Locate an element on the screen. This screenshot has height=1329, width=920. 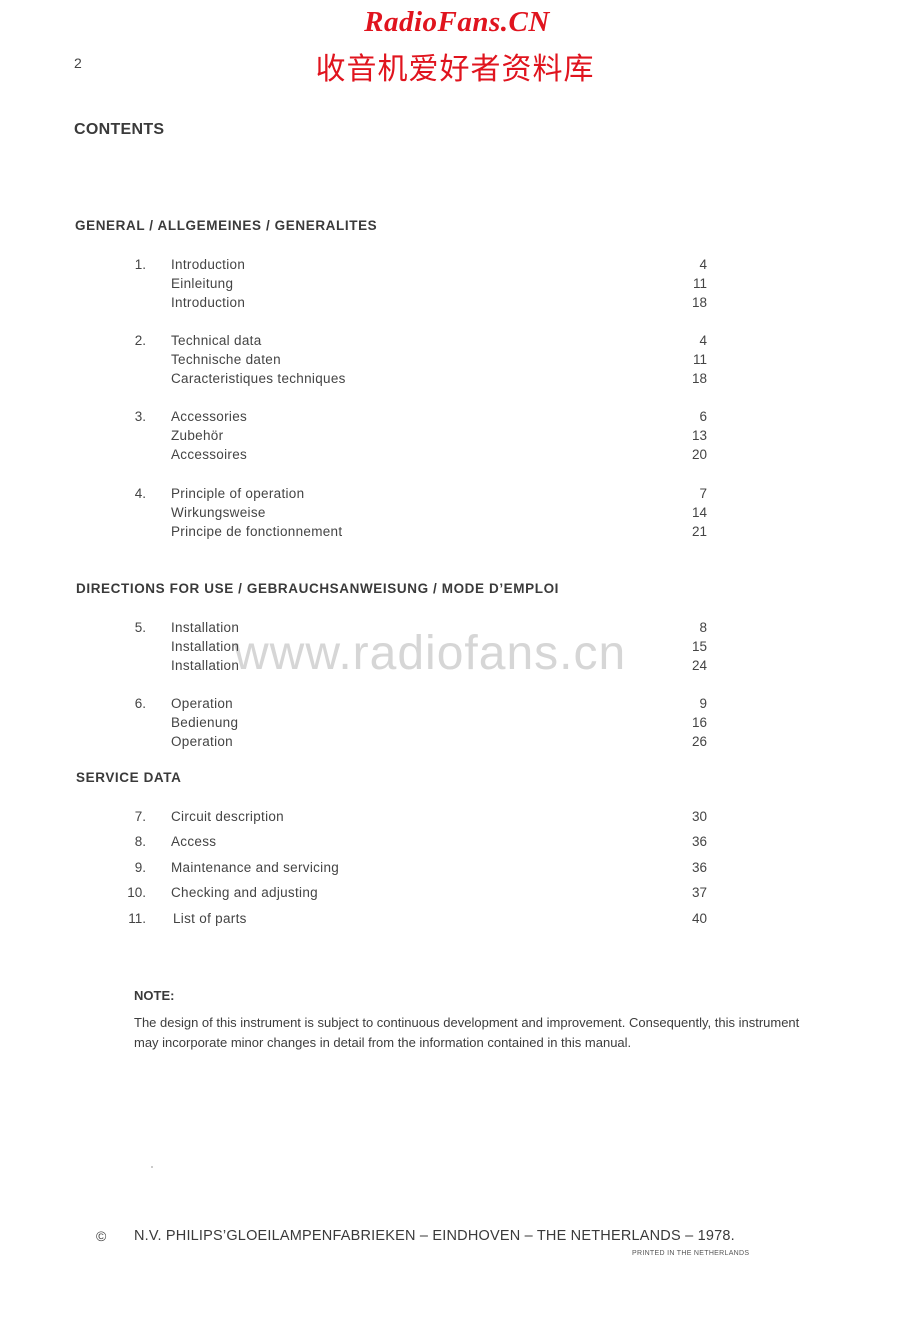
toc-entry-page: 37 is located at coordinates (687, 892).